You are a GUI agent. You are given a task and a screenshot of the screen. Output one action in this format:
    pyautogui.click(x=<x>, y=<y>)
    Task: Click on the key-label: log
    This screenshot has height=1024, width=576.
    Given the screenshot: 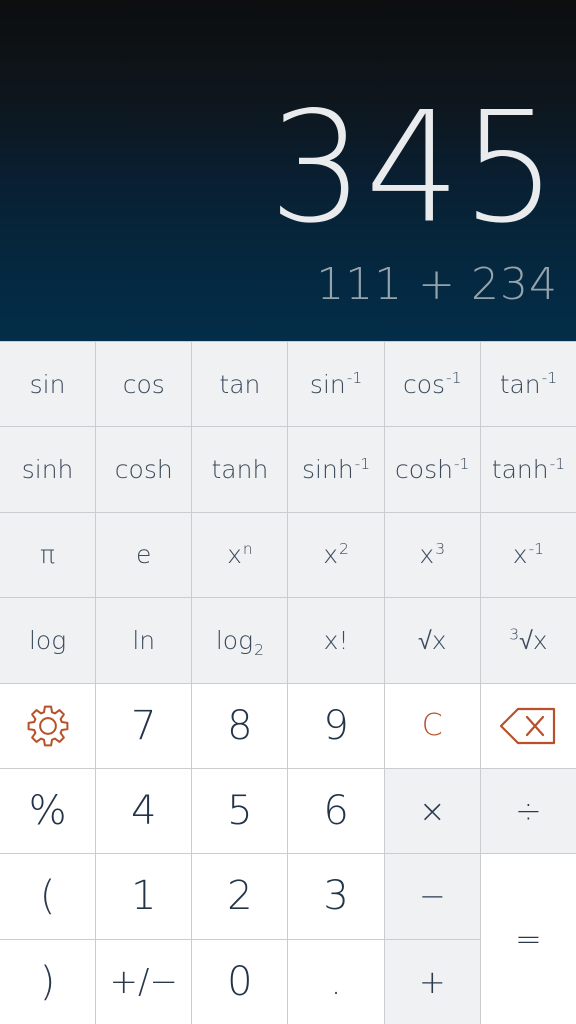 What is the action you would take?
    pyautogui.click(x=47, y=640)
    